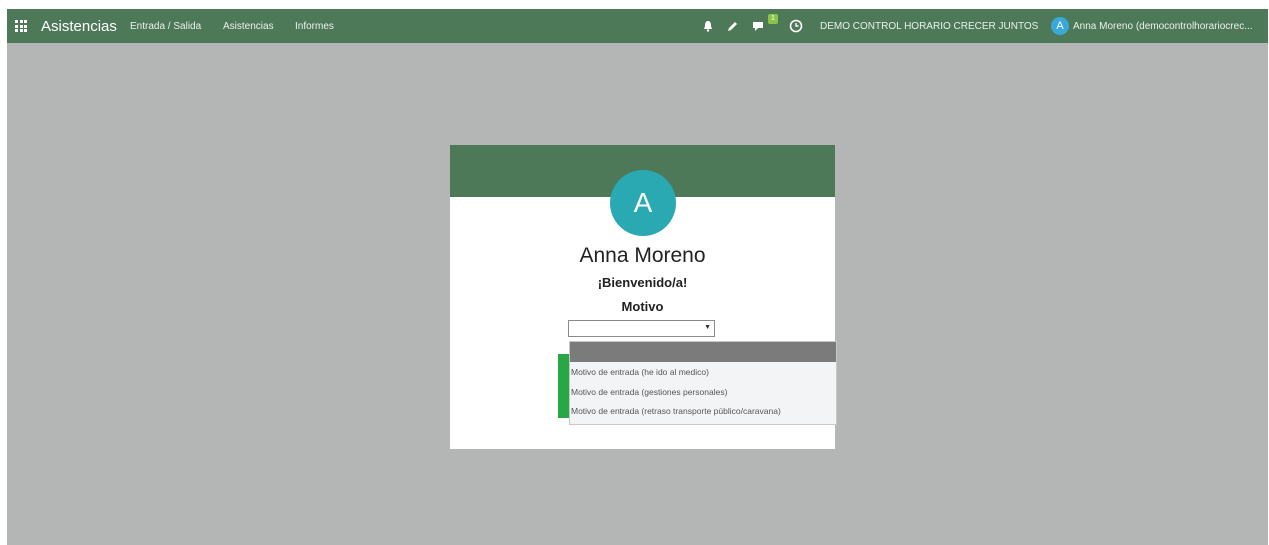 This screenshot has height=545, width=1269. What do you see at coordinates (248, 26) in the screenshot?
I see `menu-asistencias: Asistencias` at bounding box center [248, 26].